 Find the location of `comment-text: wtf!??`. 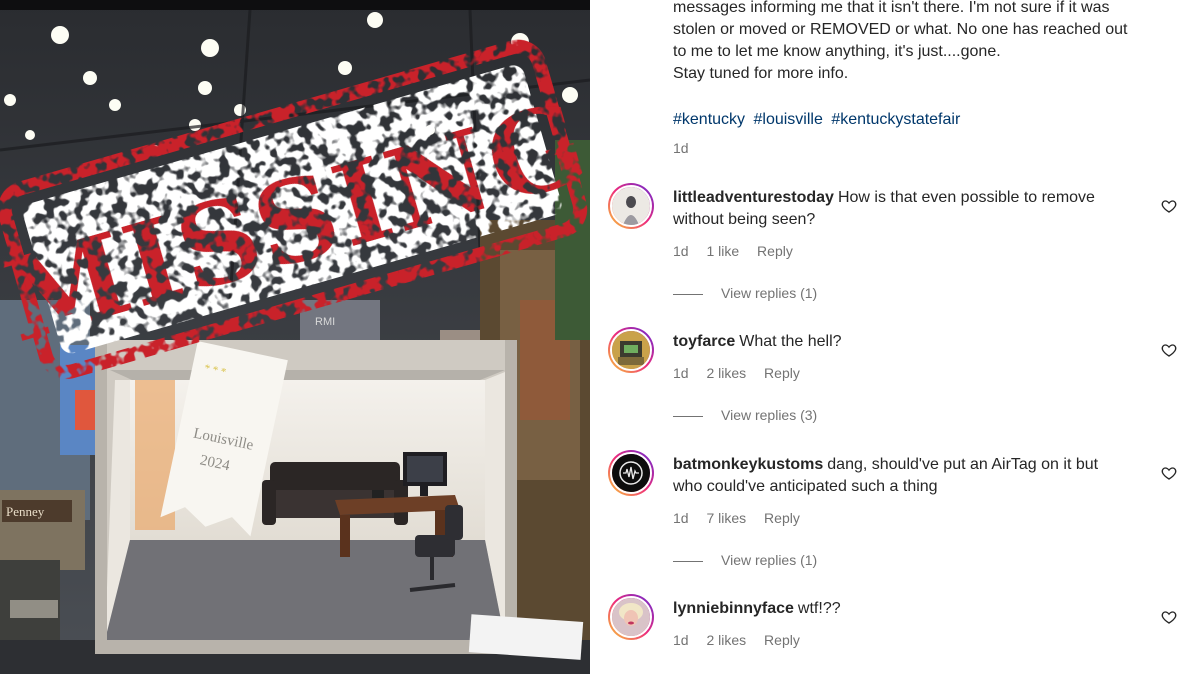

comment-text: wtf!?? is located at coordinates (819, 608).